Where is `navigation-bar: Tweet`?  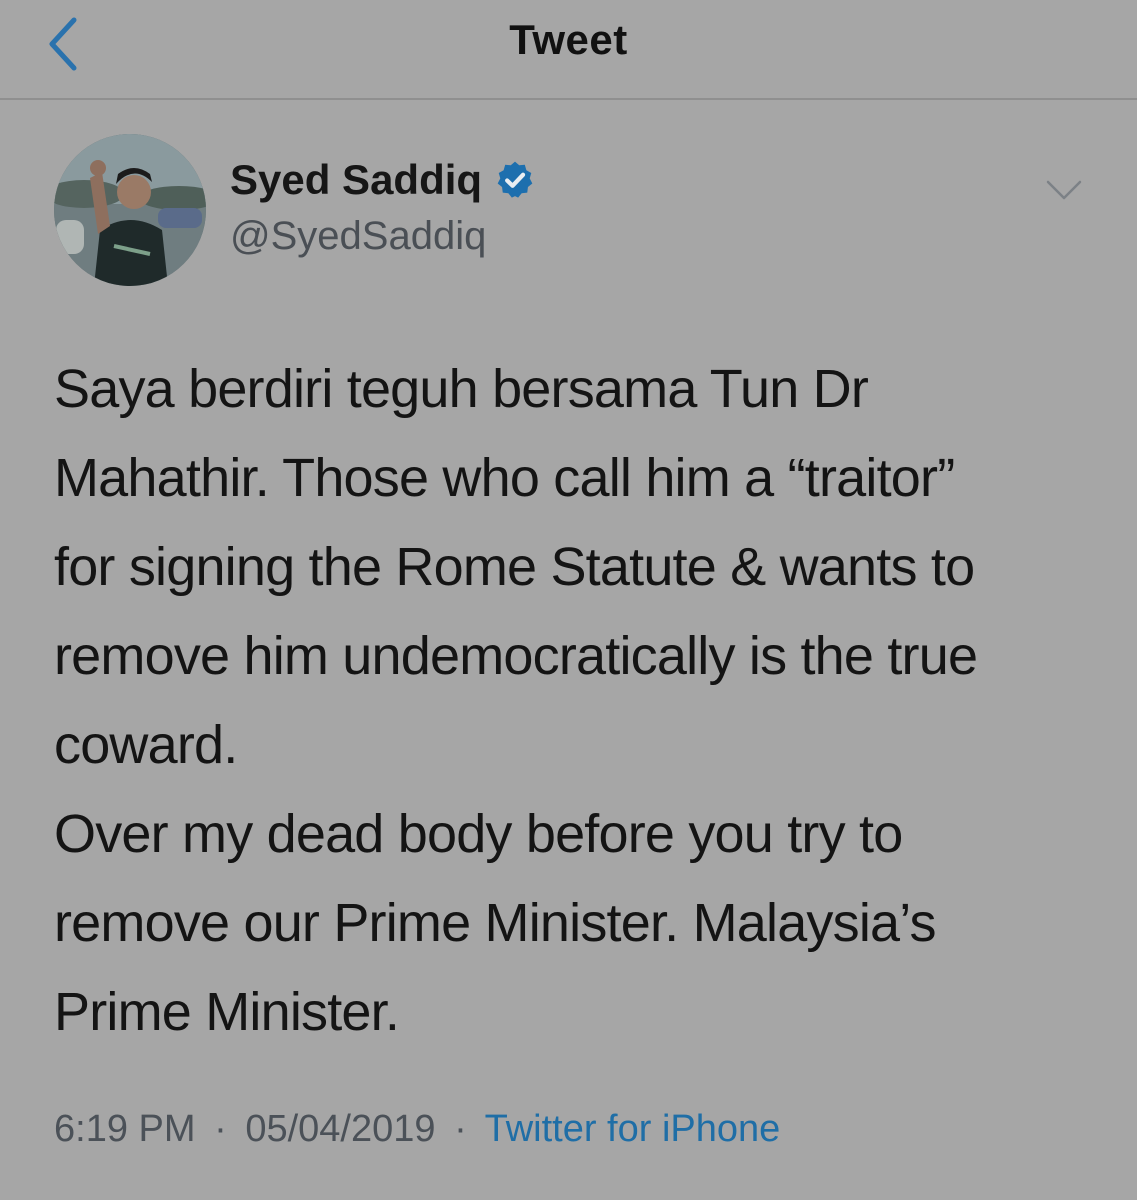
navigation-bar: Tweet is located at coordinates (568, 50).